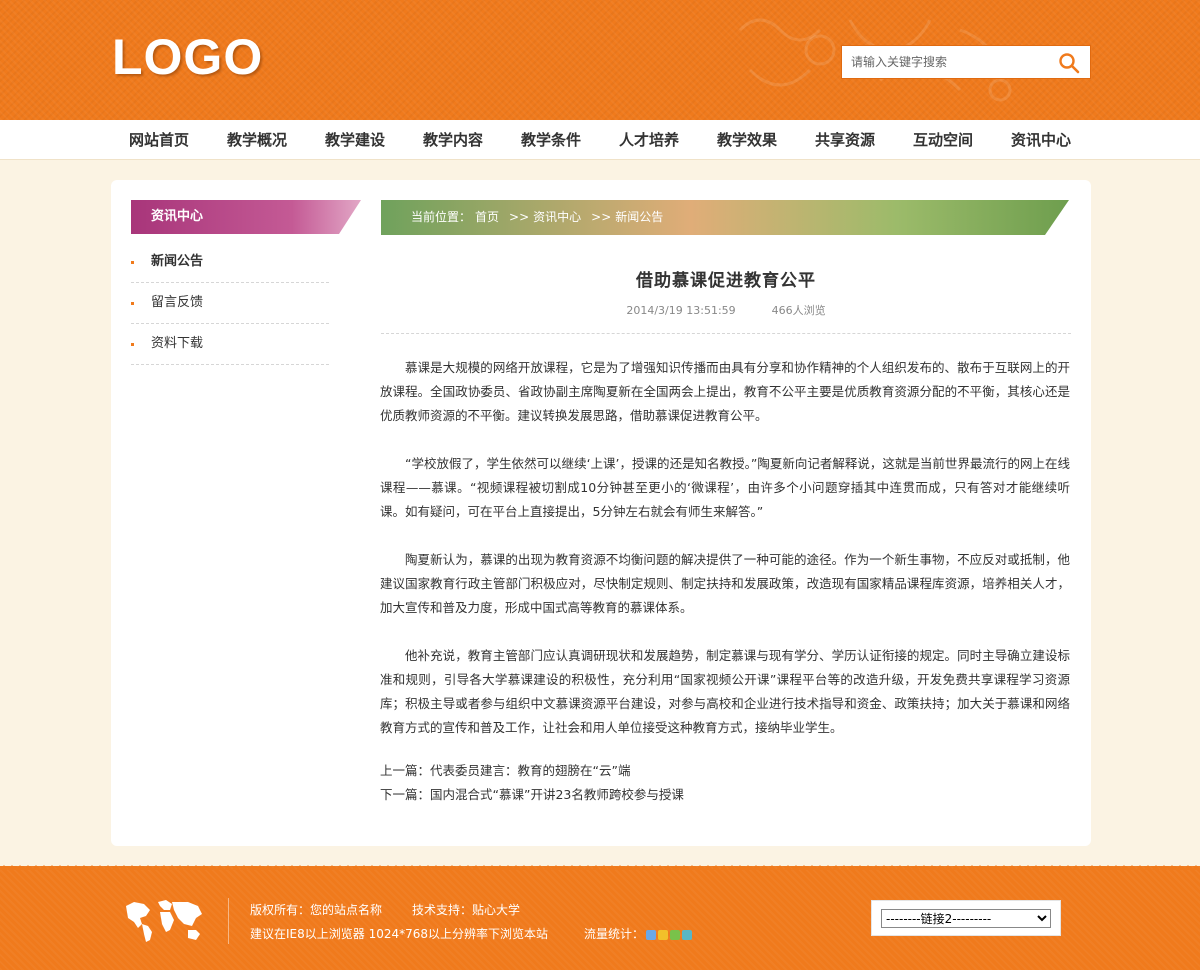 Image resolution: width=1200 pixels, height=970 pixels. Describe the element at coordinates (649, 140) in the screenshot. I see `nav-item-training: 人才培养` at that location.